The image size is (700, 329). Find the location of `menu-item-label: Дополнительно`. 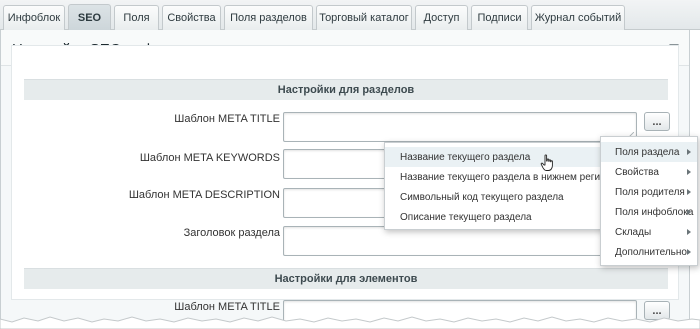

menu-item-label: Дополнительно is located at coordinates (651, 252).